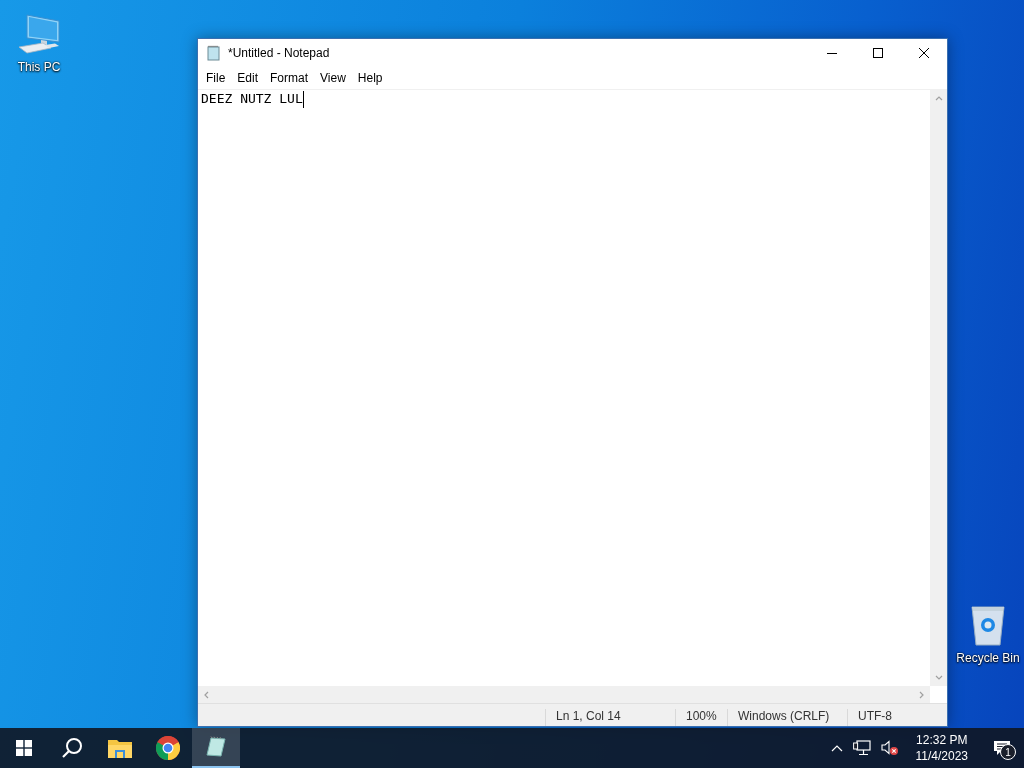  I want to click on status-bar-field: 100%, so click(701, 717).